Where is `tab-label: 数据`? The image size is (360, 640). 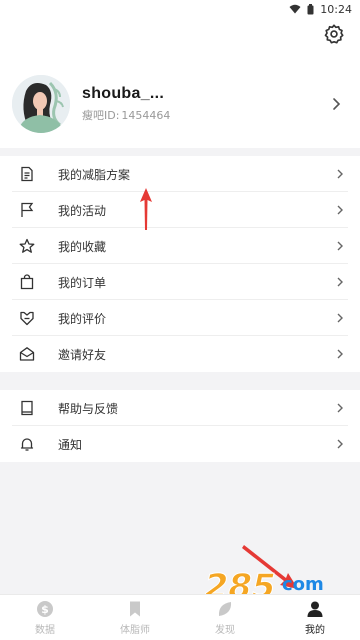
tab-label: 数据 is located at coordinates (45, 630).